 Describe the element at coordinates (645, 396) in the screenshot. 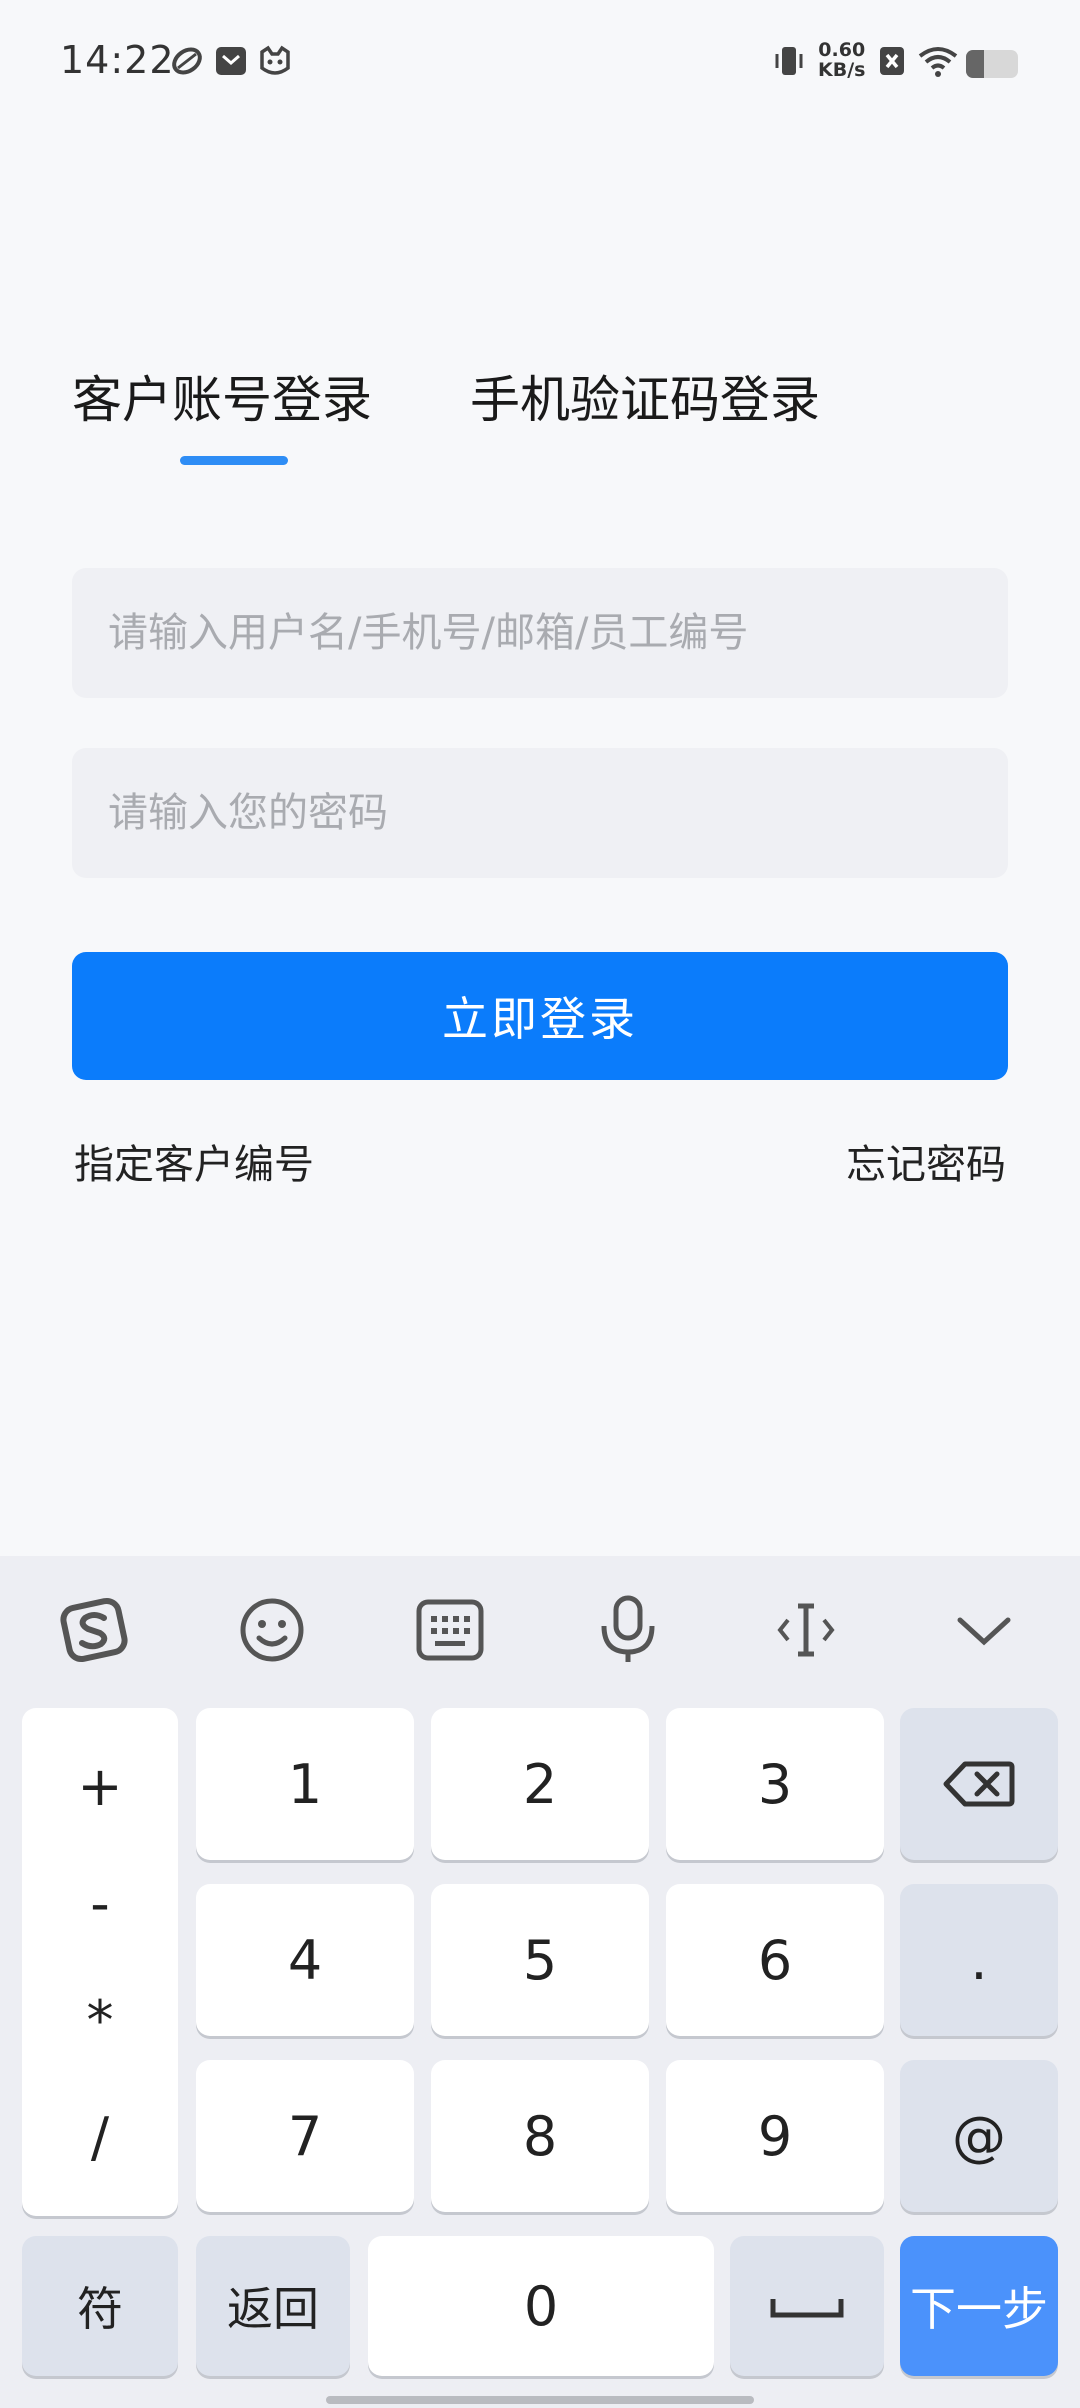

I see `tab-sms-login: 手机验证码登录` at that location.